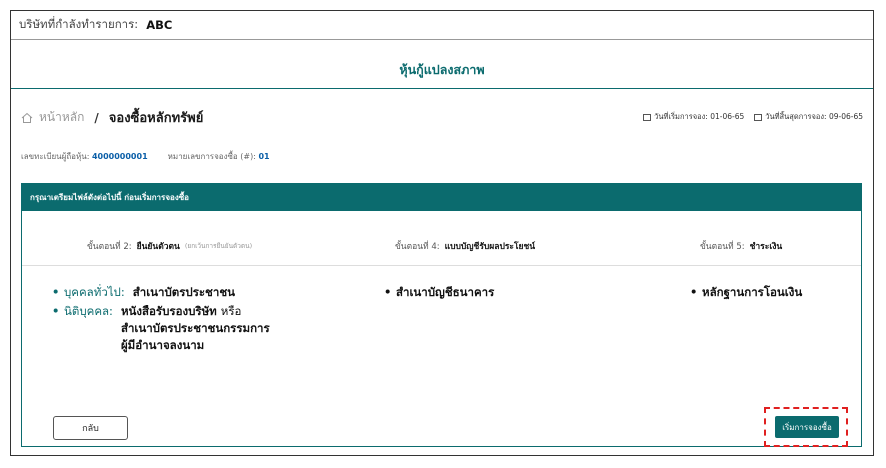 The image size is (886, 468). I want to click on step-note: (ยกเว้นการยืนยันตัวตน), so click(218, 246).